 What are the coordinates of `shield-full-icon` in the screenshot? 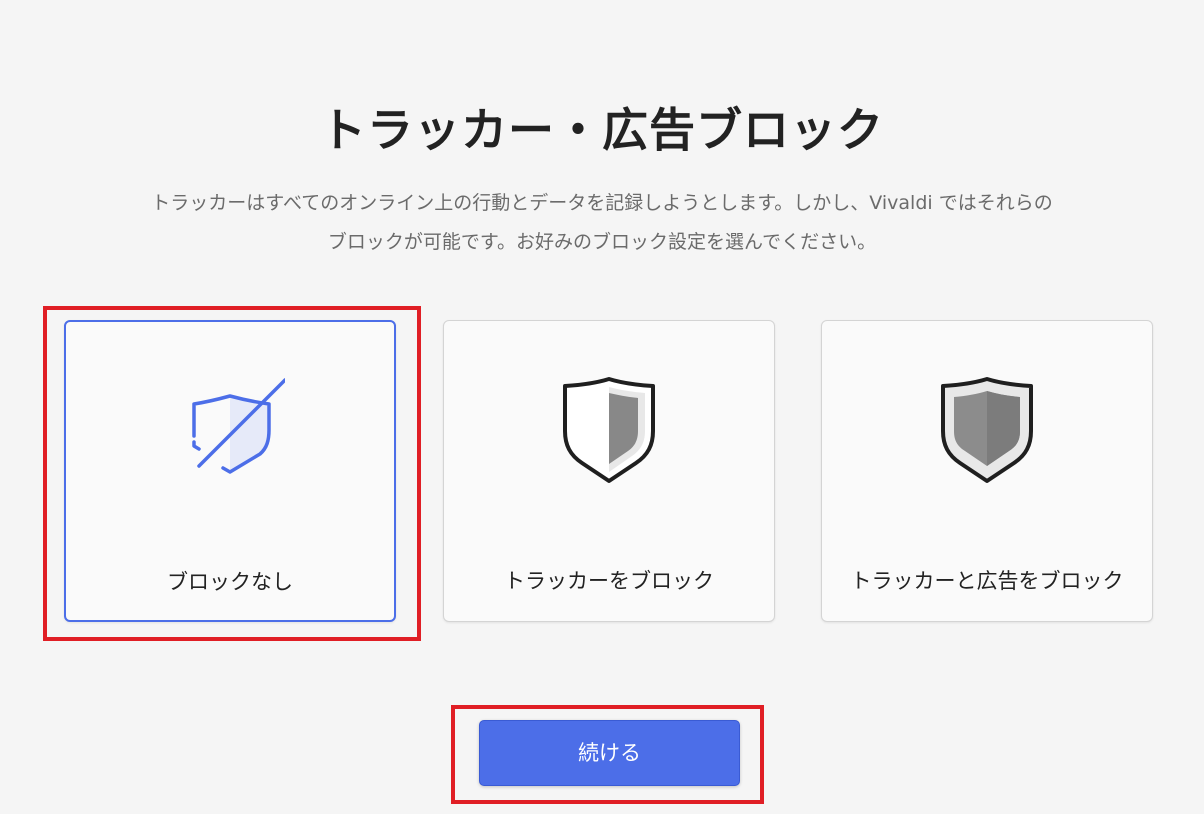 It's located at (987, 430).